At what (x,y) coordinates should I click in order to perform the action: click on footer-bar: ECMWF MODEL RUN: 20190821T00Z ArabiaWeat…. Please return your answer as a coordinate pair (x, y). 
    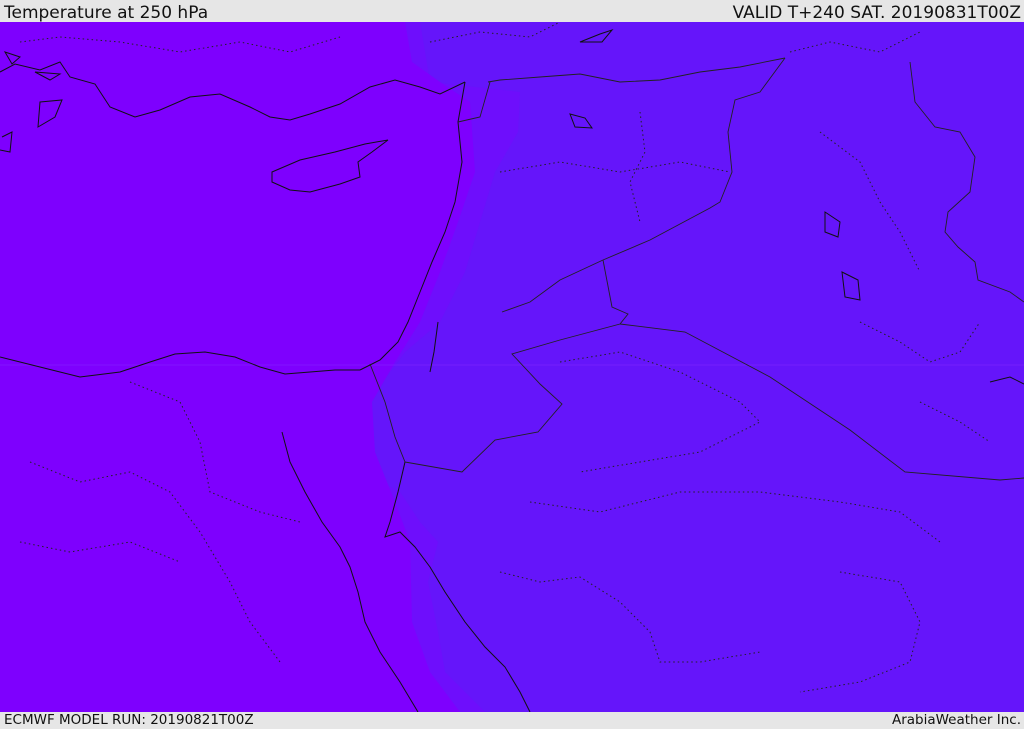
    Looking at the image, I should click on (512, 720).